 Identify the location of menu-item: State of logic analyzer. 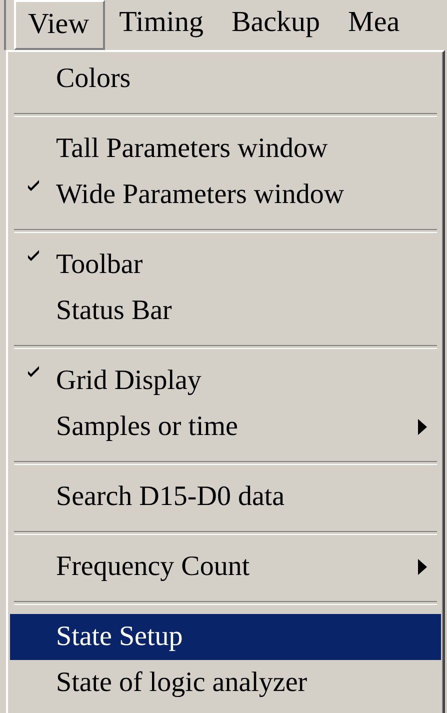
(225, 683).